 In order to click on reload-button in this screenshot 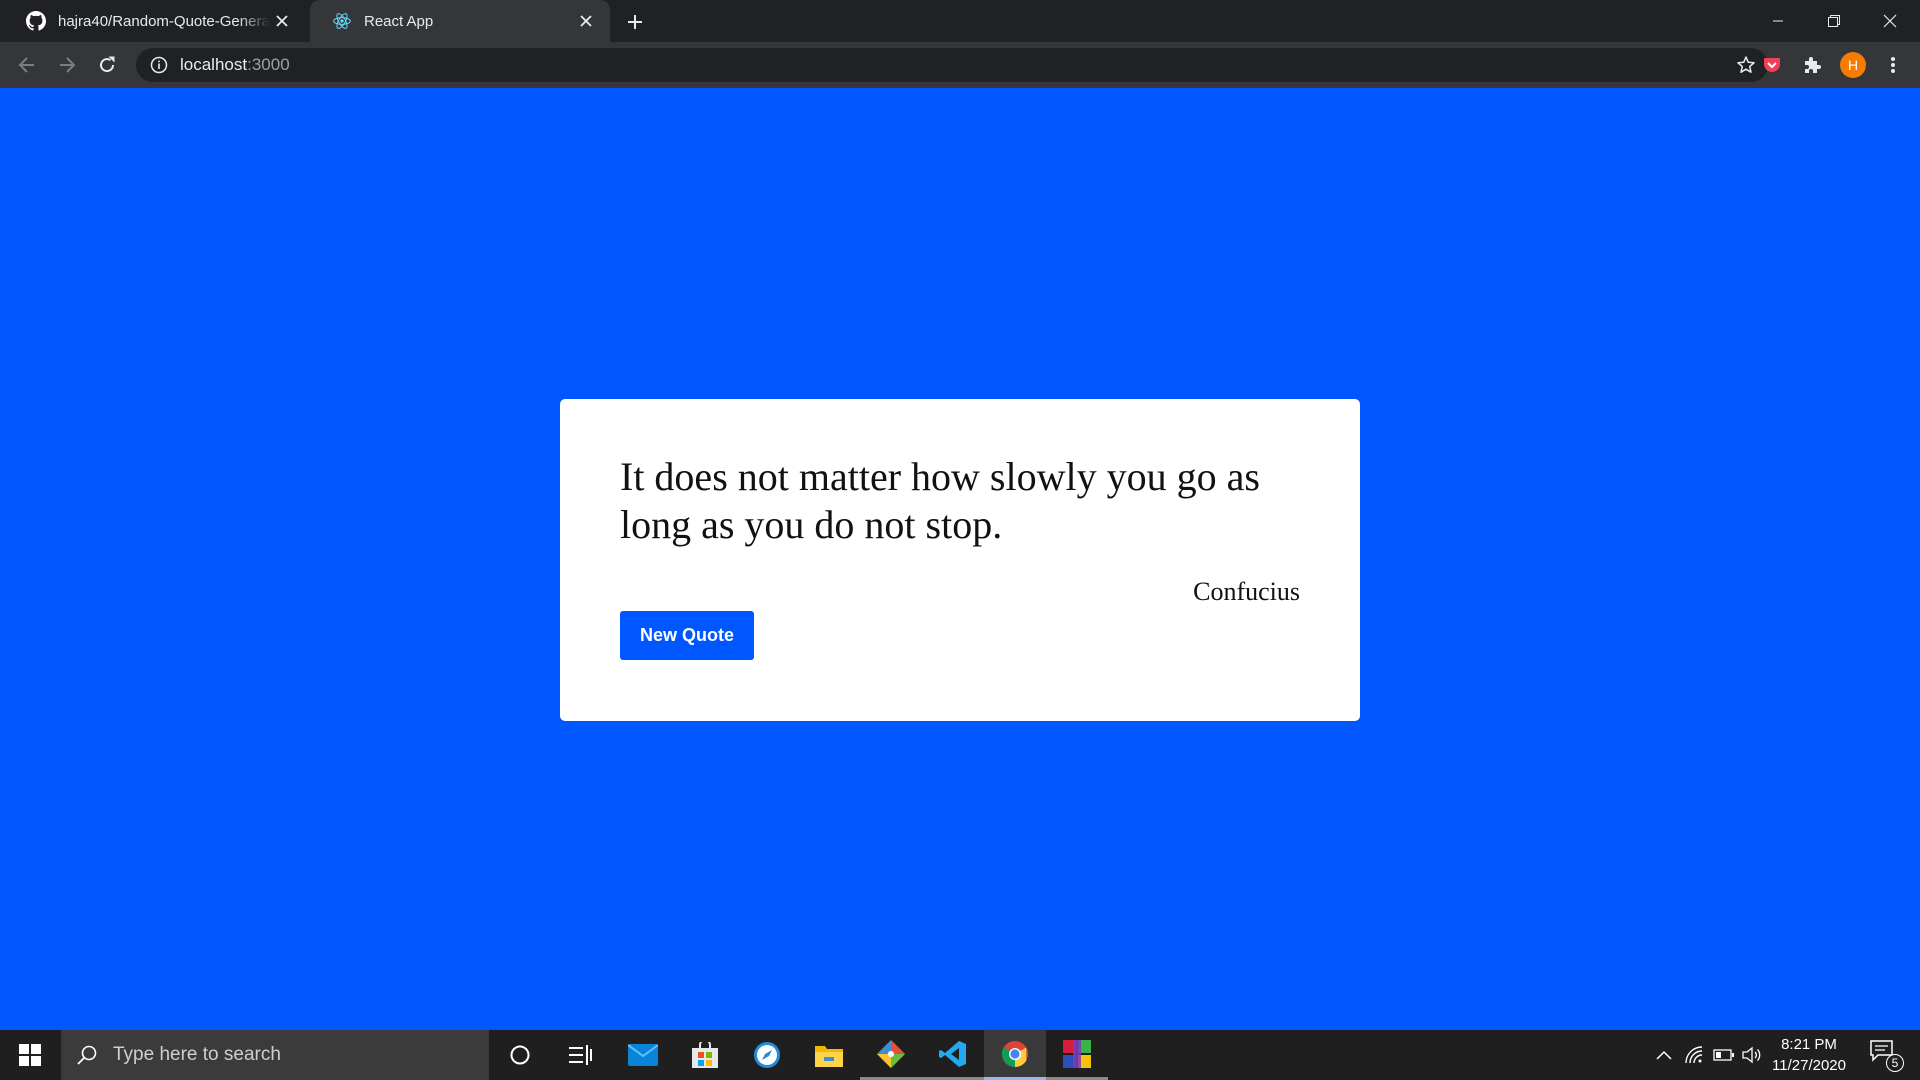, I will do `click(107, 65)`.